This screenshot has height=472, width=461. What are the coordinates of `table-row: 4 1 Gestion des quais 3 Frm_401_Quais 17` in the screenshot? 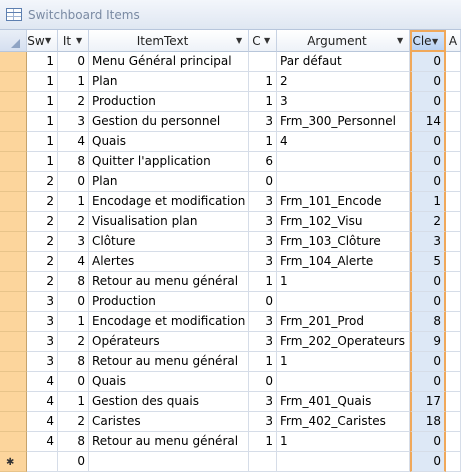 It's located at (230, 402).